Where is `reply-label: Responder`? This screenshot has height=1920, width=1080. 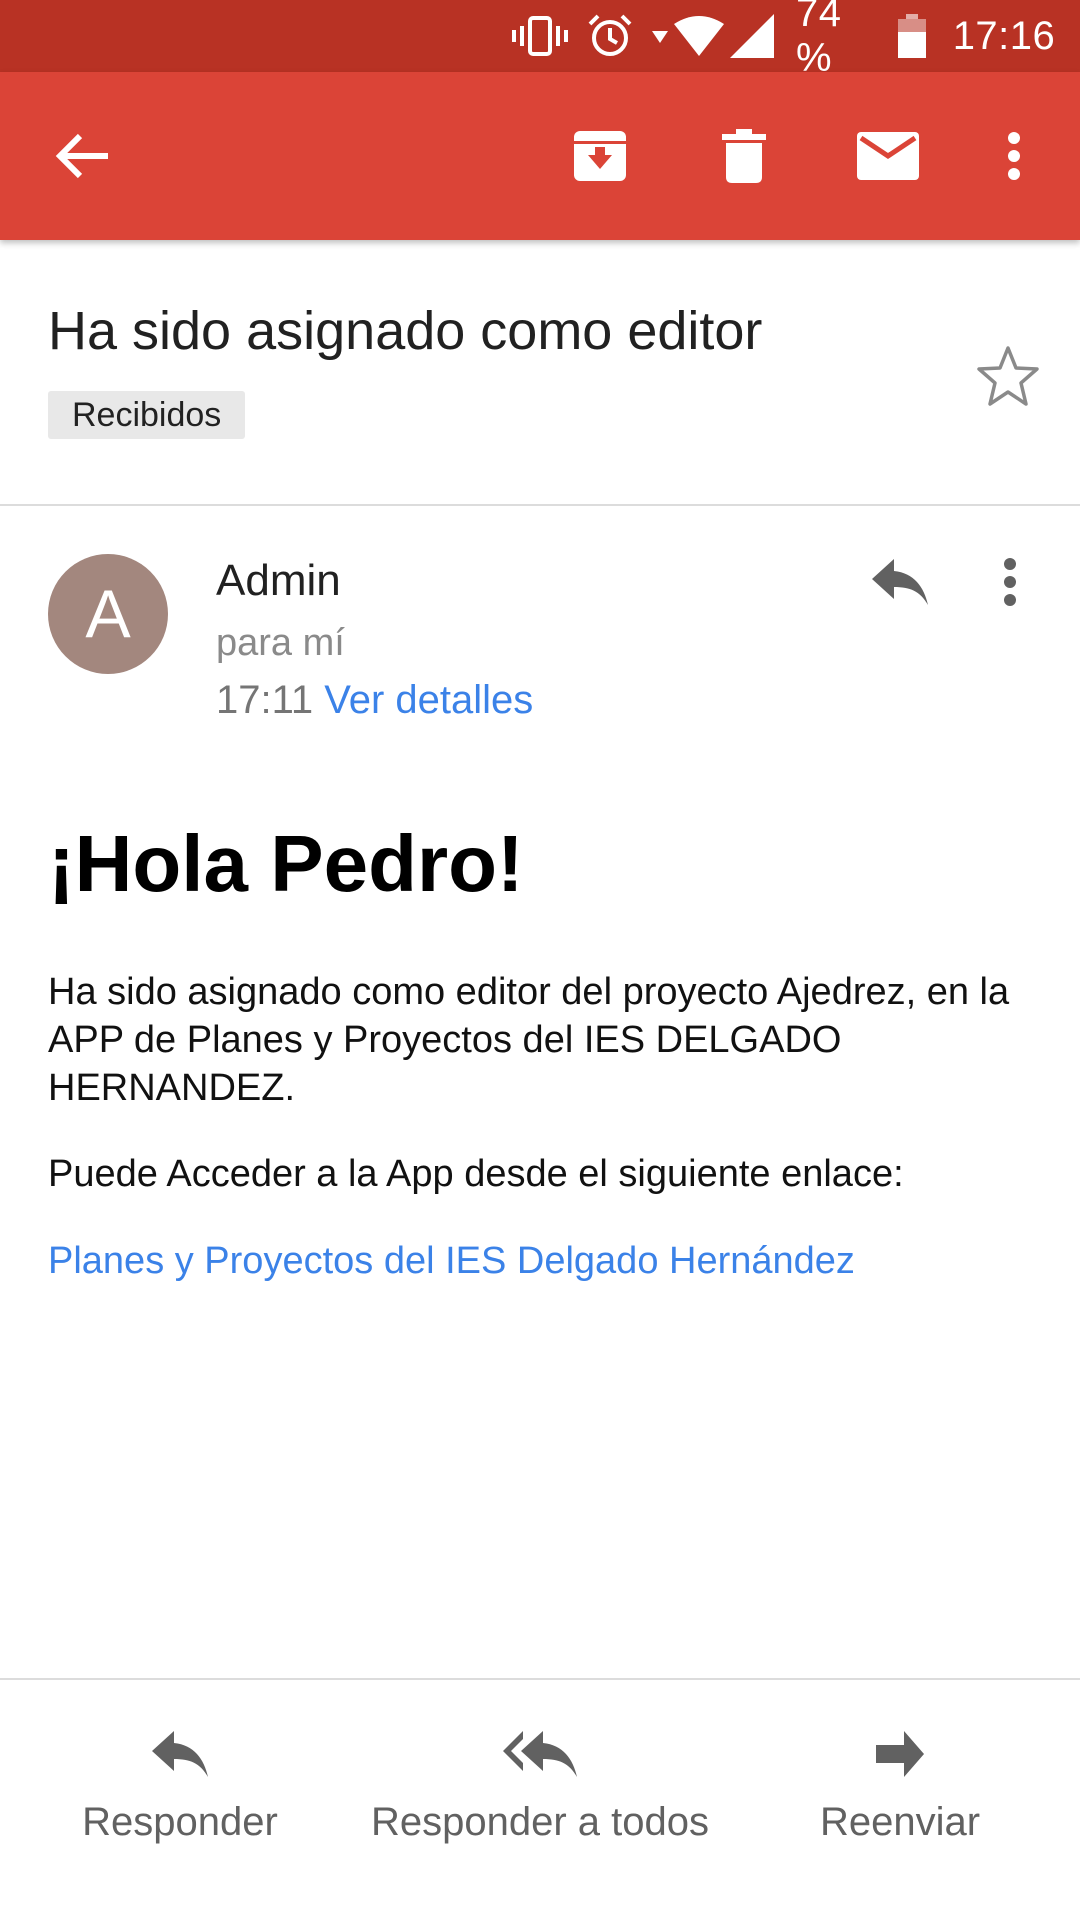 reply-label: Responder is located at coordinates (180, 1822).